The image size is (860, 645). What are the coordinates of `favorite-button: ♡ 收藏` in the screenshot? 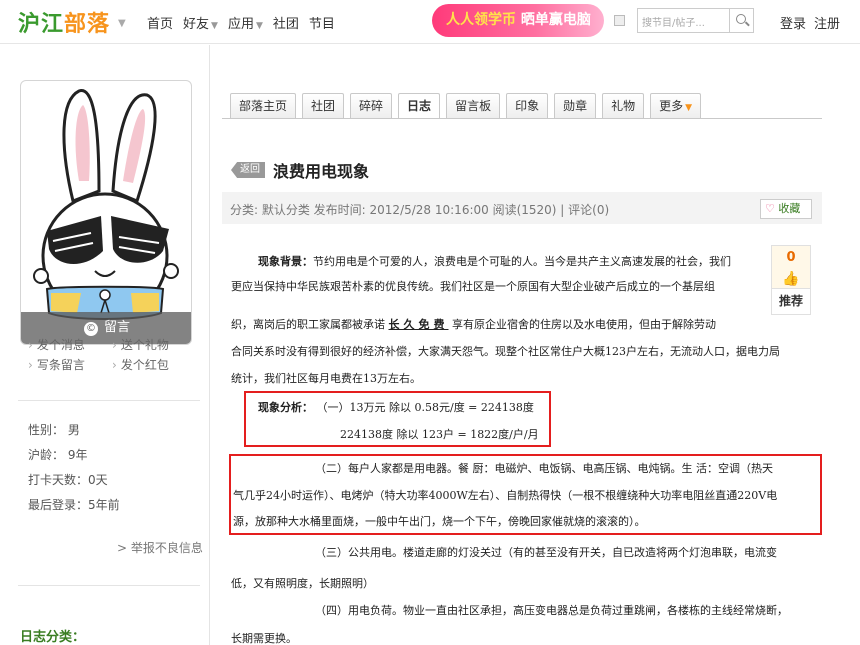 It's located at (786, 209).